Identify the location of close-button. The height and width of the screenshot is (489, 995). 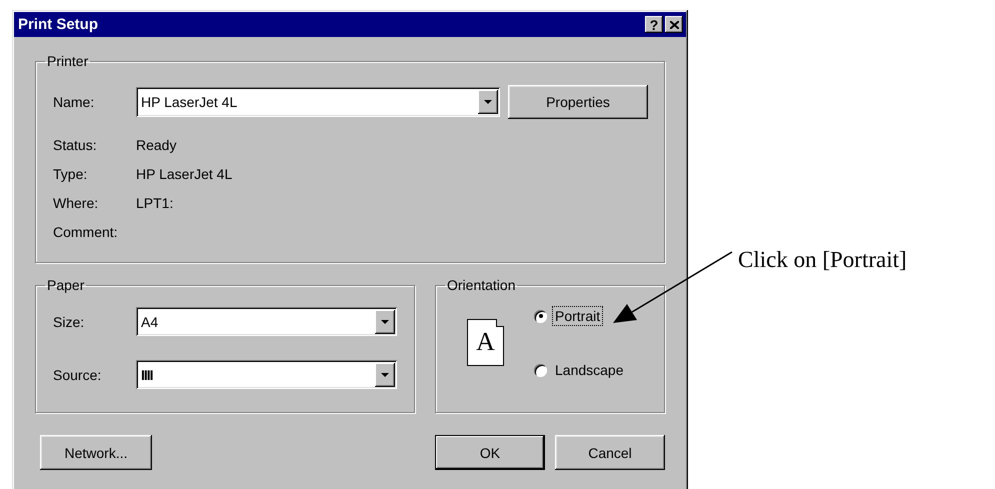
(674, 24).